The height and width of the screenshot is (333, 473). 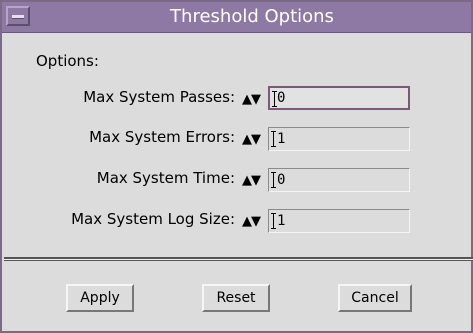 I want to click on reset-button: Reset, so click(x=236, y=298).